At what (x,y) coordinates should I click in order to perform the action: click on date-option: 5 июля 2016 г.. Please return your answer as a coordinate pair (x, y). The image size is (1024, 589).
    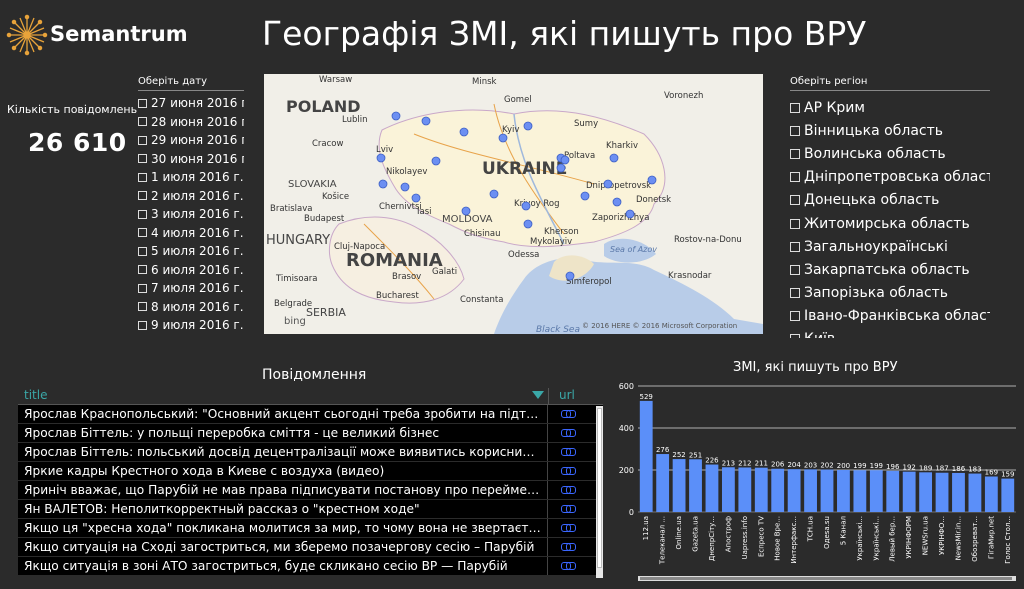
    Looking at the image, I should click on (191, 251).